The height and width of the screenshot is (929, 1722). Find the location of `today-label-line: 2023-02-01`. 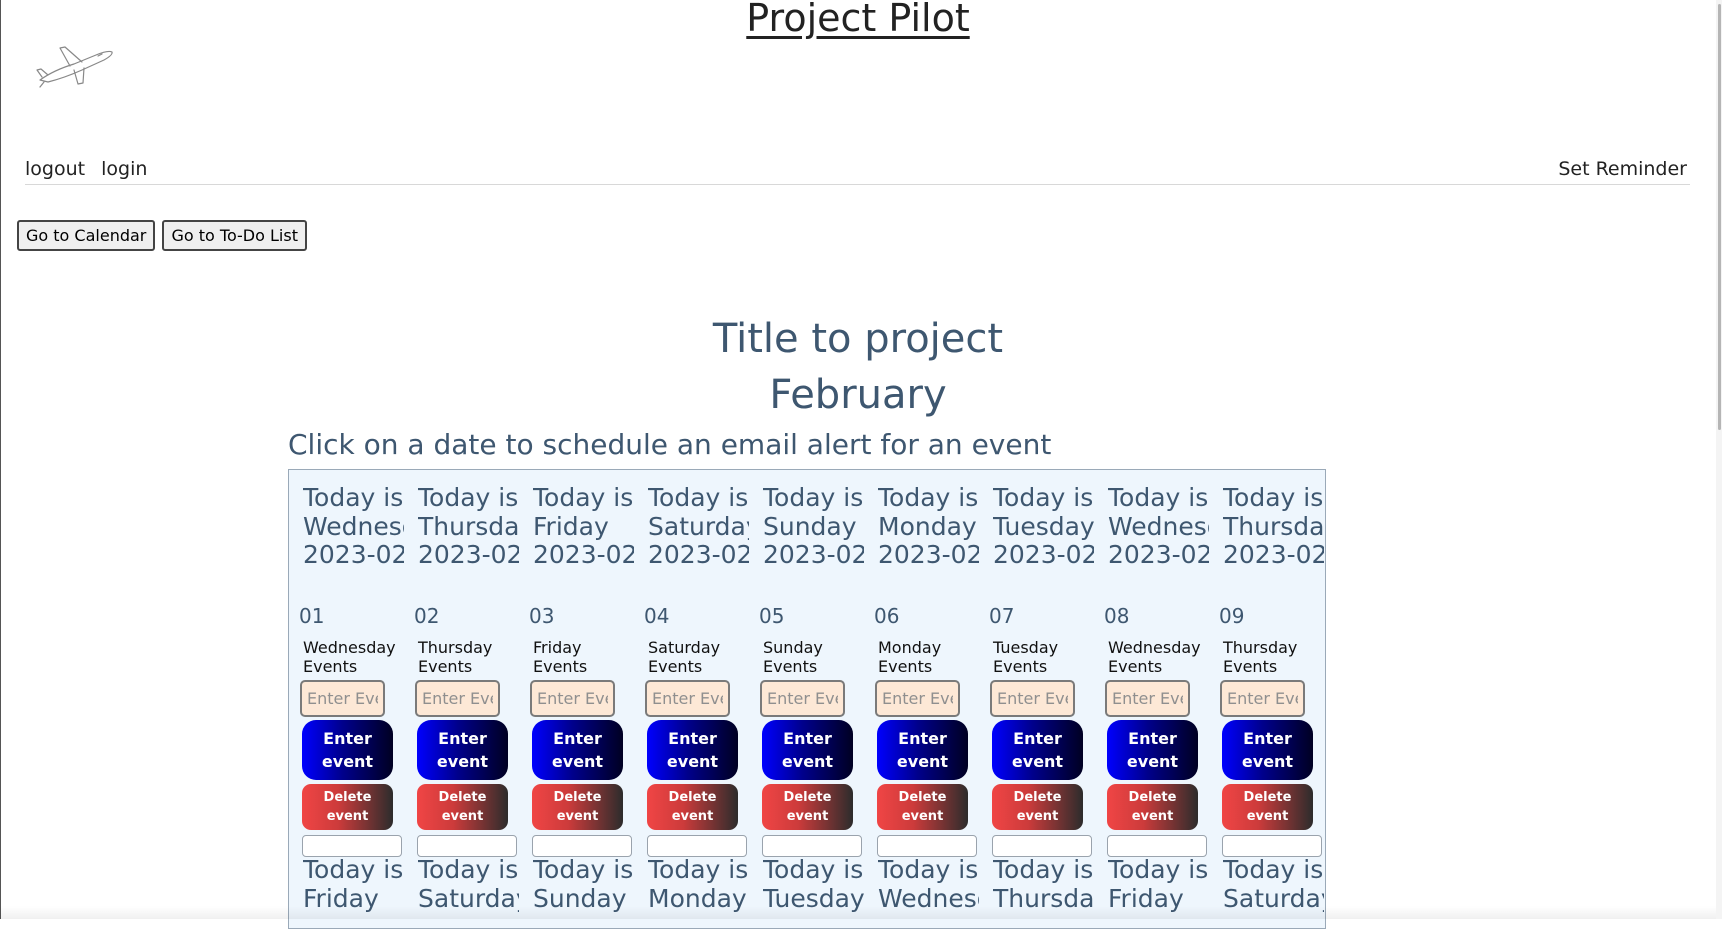

today-label-line: 2023-02-01 is located at coordinates (353, 554).